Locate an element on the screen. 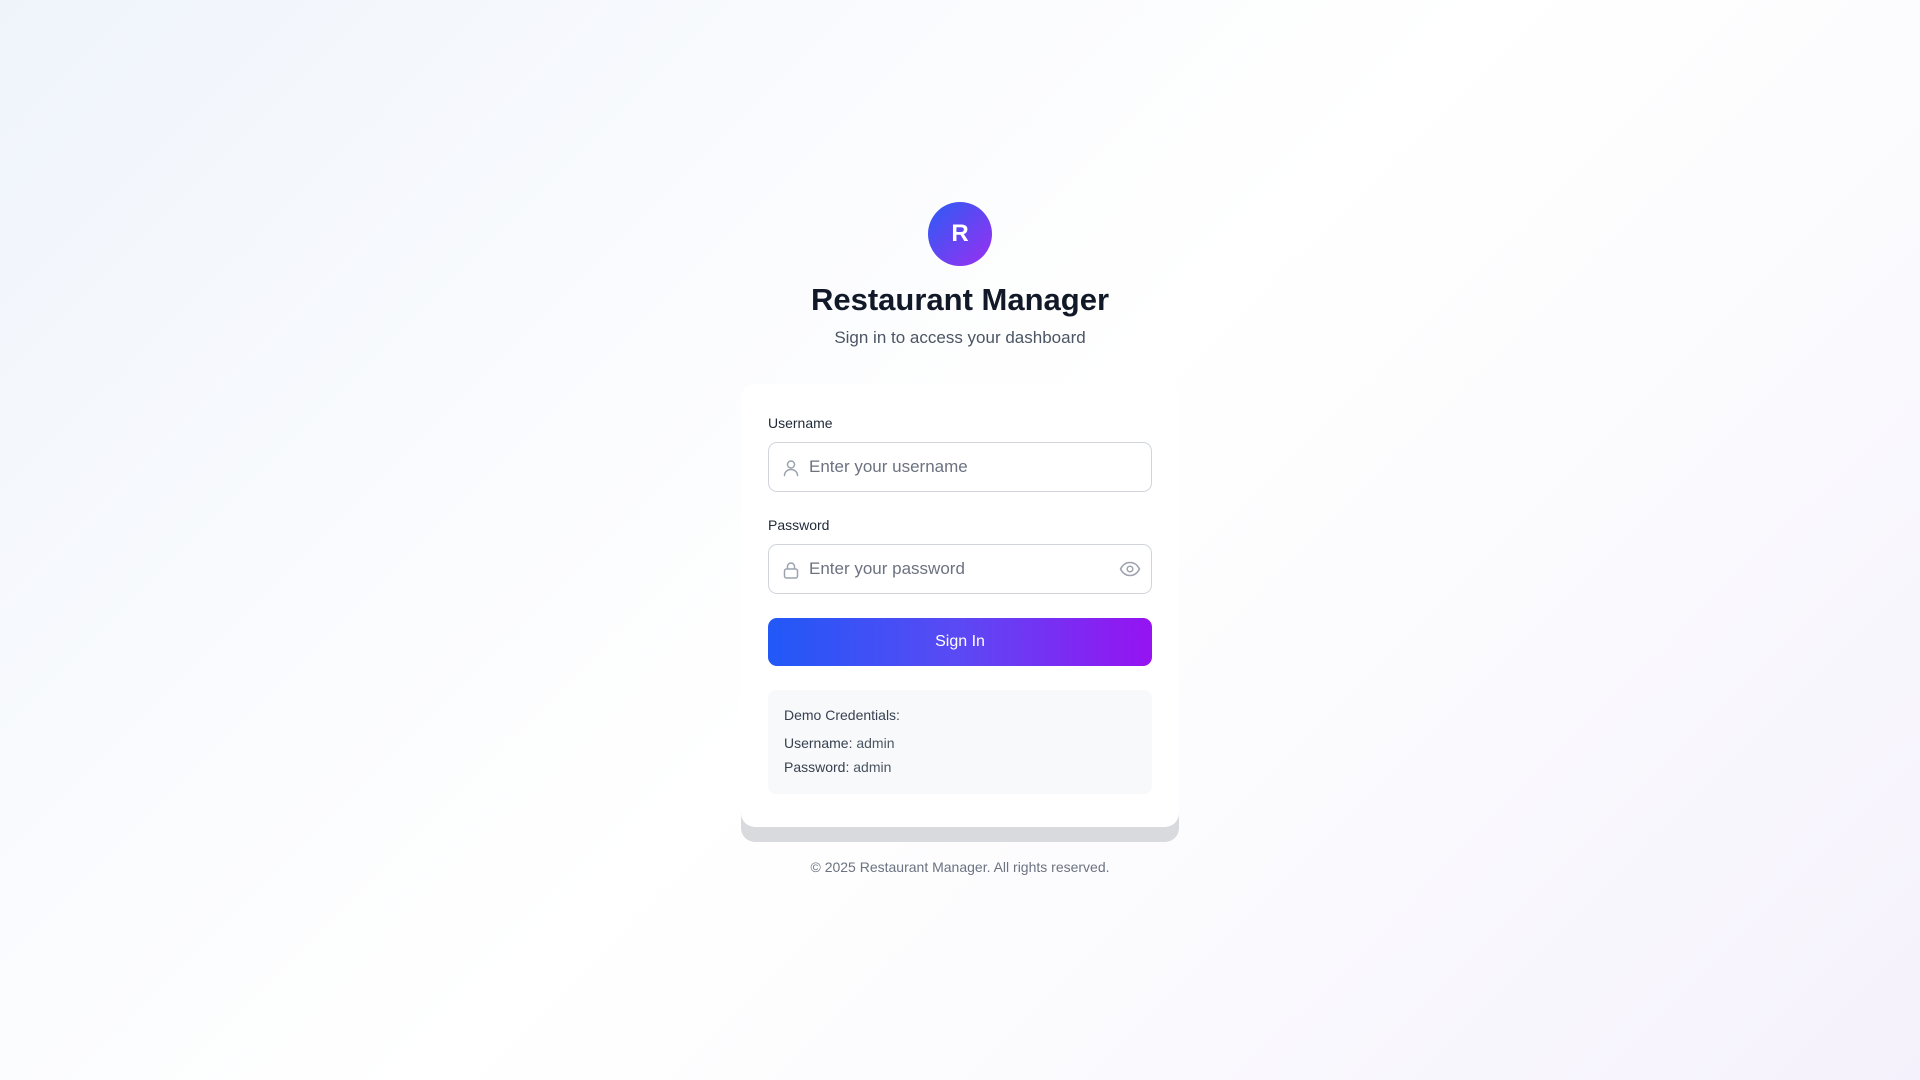  user-icon is located at coordinates (791, 468).